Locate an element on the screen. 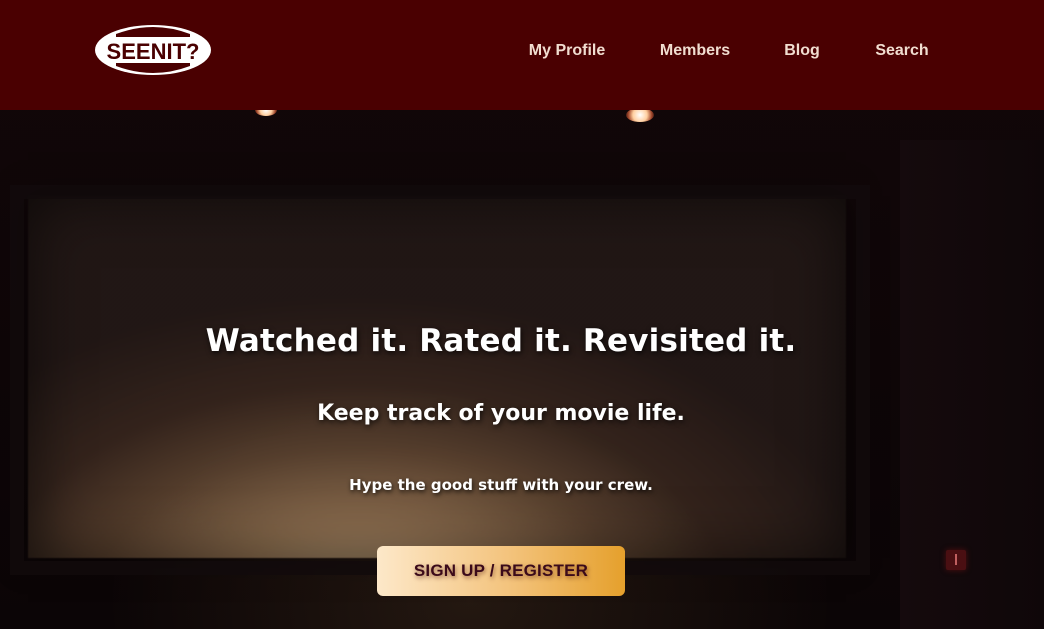  nav-search: Search is located at coordinates (902, 52).